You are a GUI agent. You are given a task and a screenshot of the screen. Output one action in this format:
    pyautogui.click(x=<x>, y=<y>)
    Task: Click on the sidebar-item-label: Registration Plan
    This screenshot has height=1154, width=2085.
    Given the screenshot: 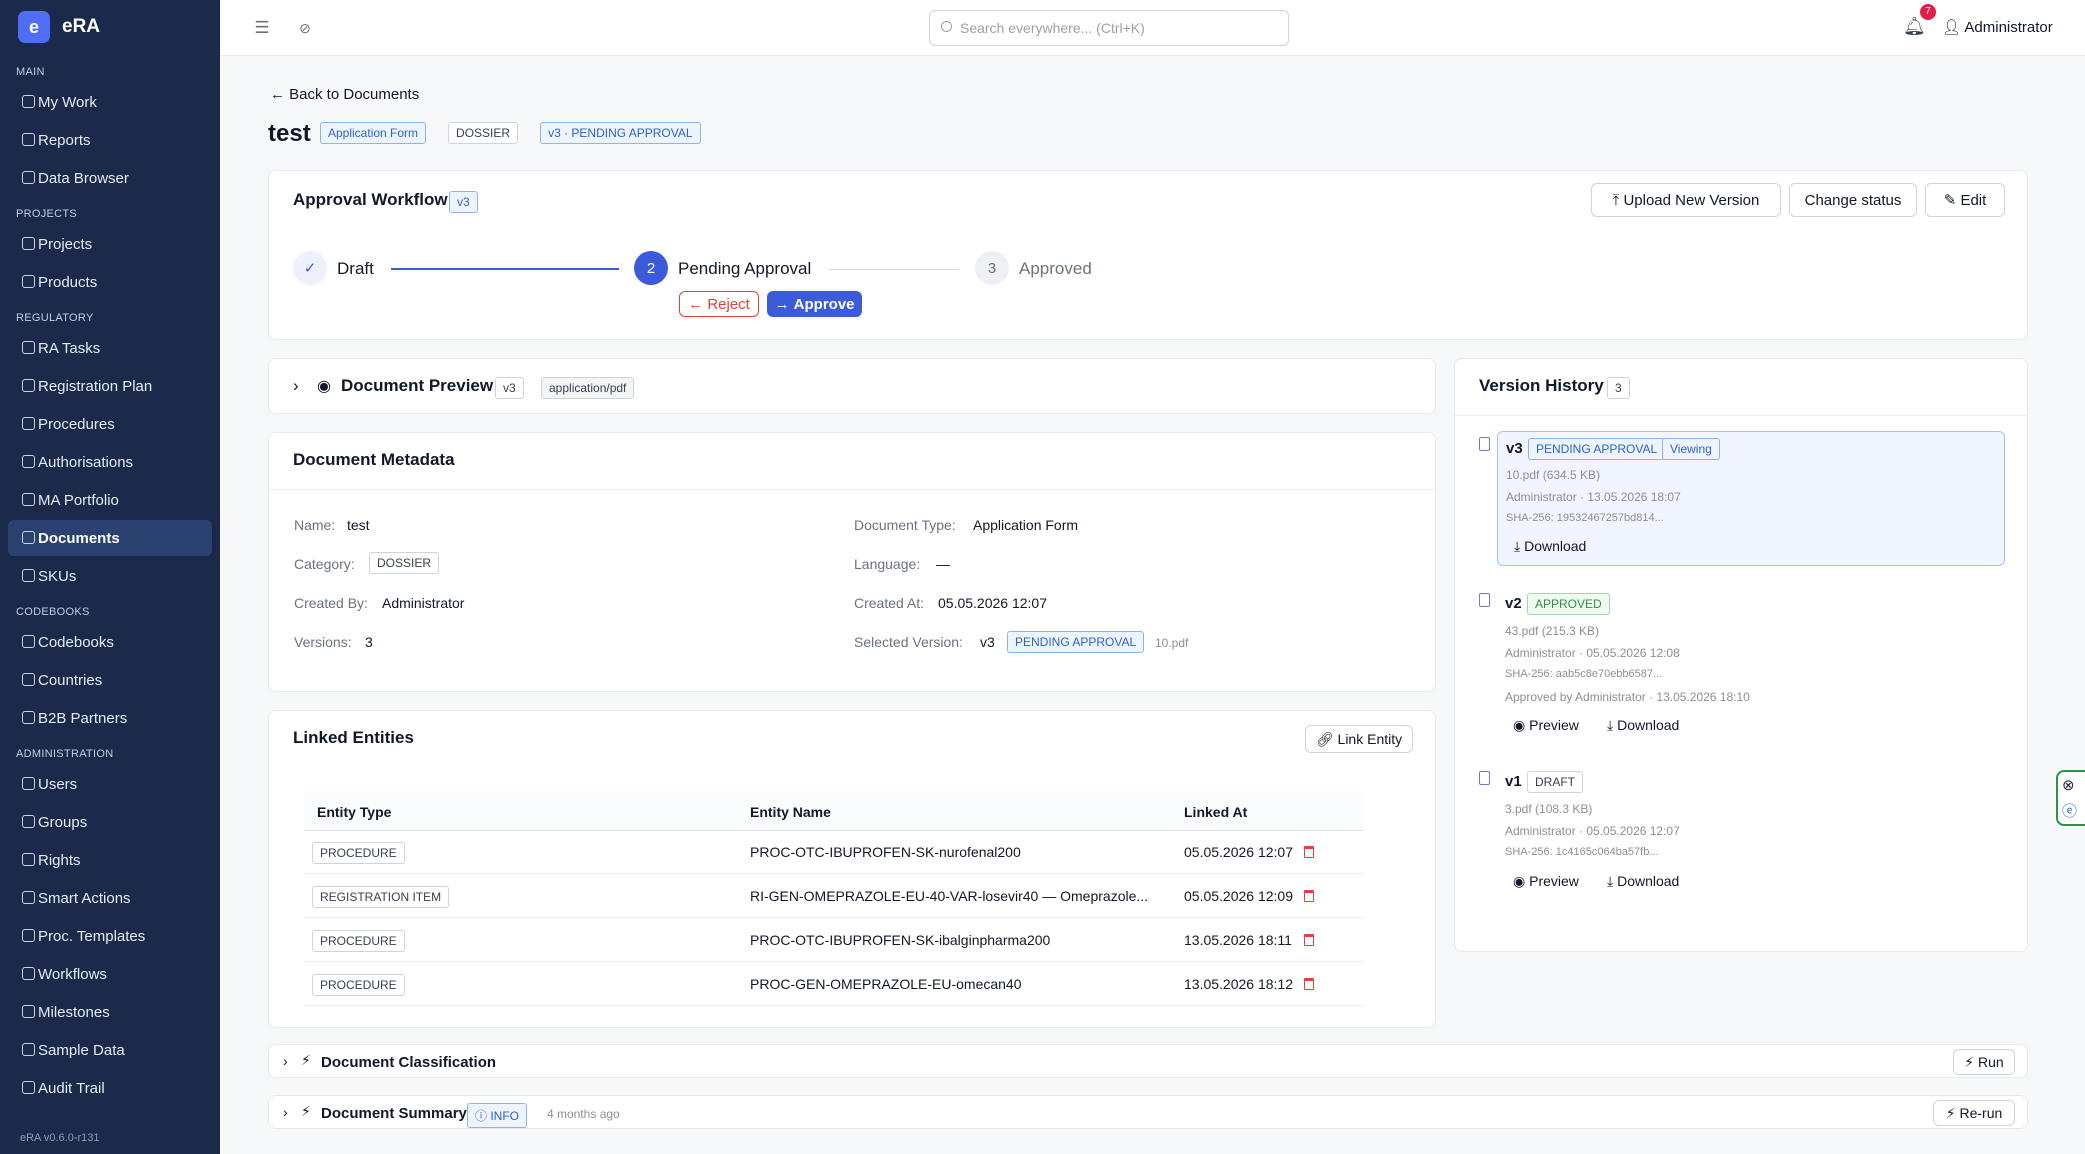 What is the action you would take?
    pyautogui.click(x=95, y=386)
    